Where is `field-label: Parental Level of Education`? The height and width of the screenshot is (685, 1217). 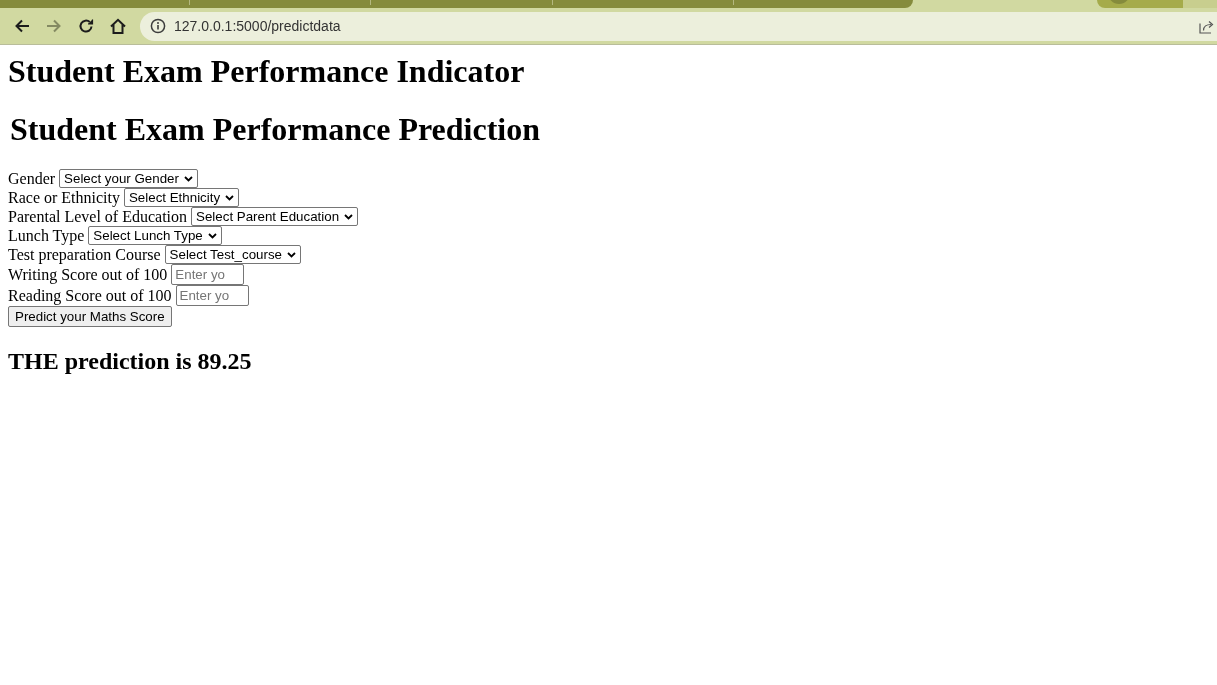
field-label: Parental Level of Education is located at coordinates (98, 216).